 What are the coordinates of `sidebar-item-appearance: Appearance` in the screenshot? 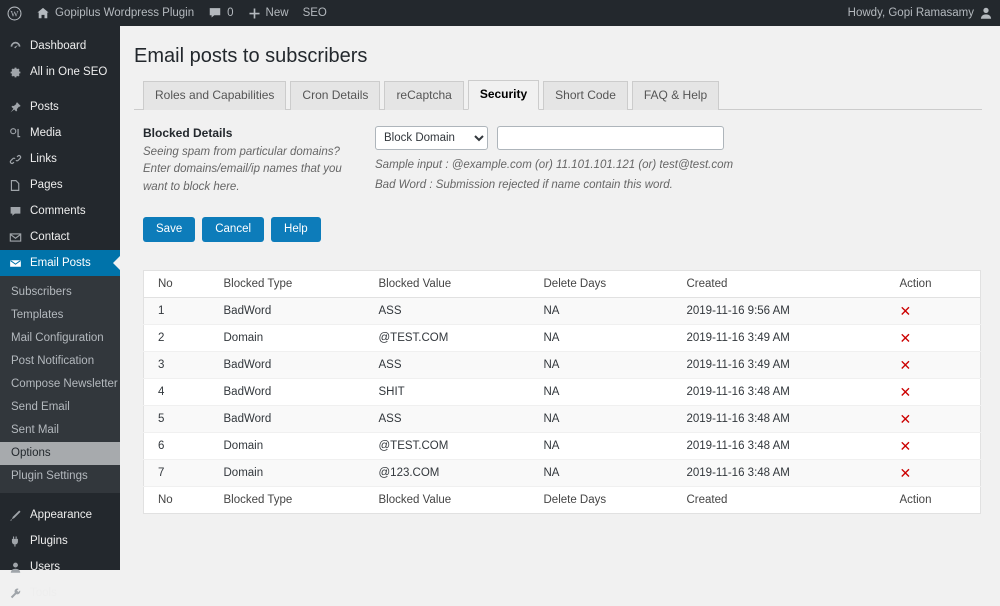 It's located at (60, 515).